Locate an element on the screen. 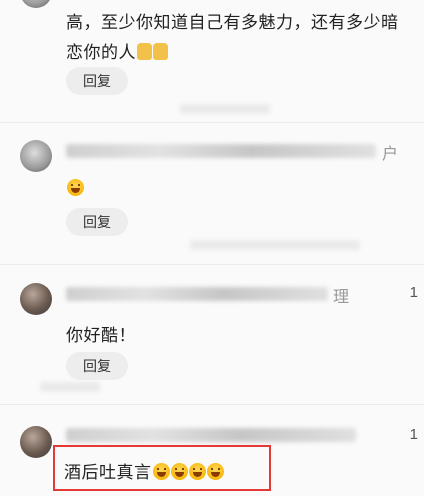 The image size is (424, 496). grin-emoji-icon is located at coordinates (75, 187).